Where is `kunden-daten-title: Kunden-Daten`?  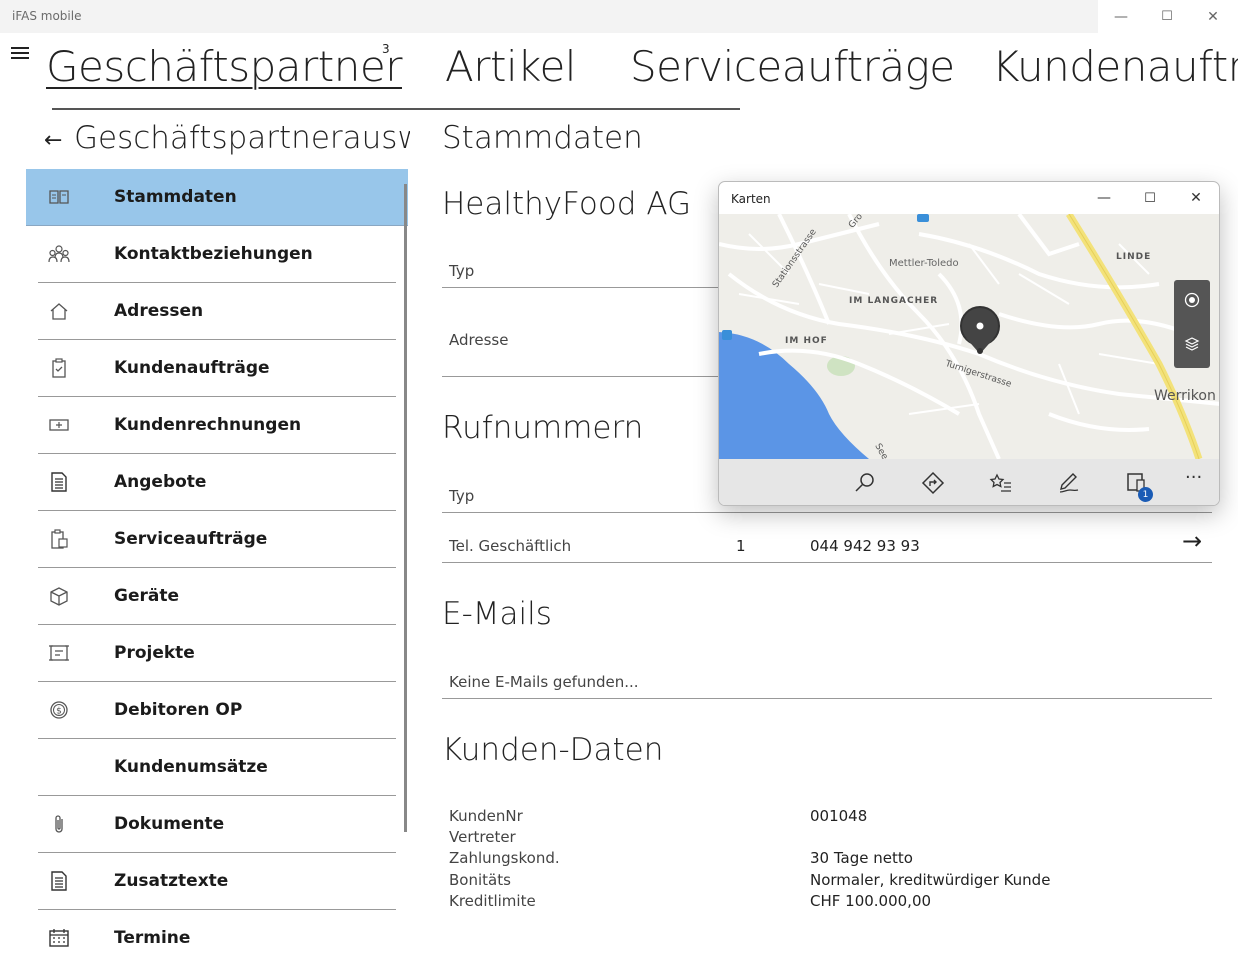
kunden-daten-title: Kunden-Daten is located at coordinates (553, 750).